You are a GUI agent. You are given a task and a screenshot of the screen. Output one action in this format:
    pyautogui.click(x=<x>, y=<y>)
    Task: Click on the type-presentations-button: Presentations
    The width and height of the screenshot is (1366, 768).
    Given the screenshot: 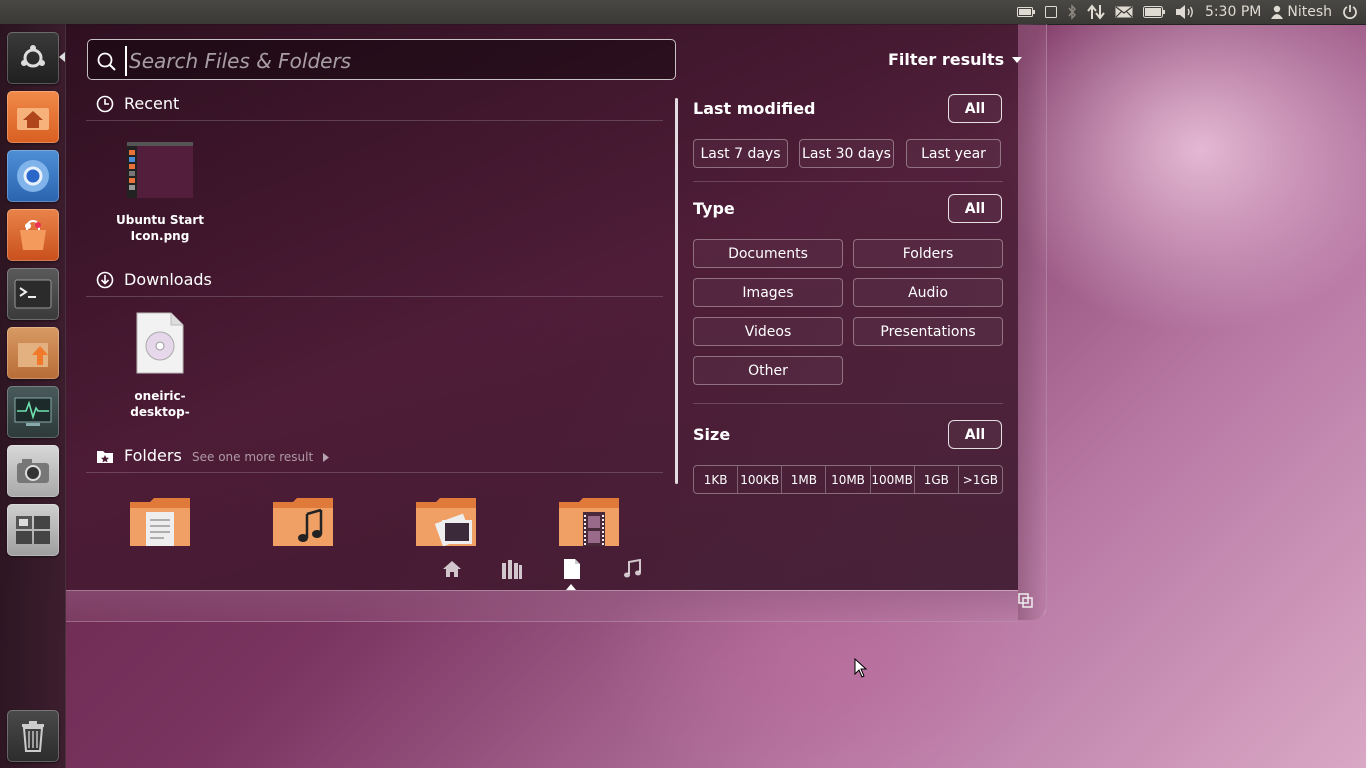 What is the action you would take?
    pyautogui.click(x=928, y=331)
    